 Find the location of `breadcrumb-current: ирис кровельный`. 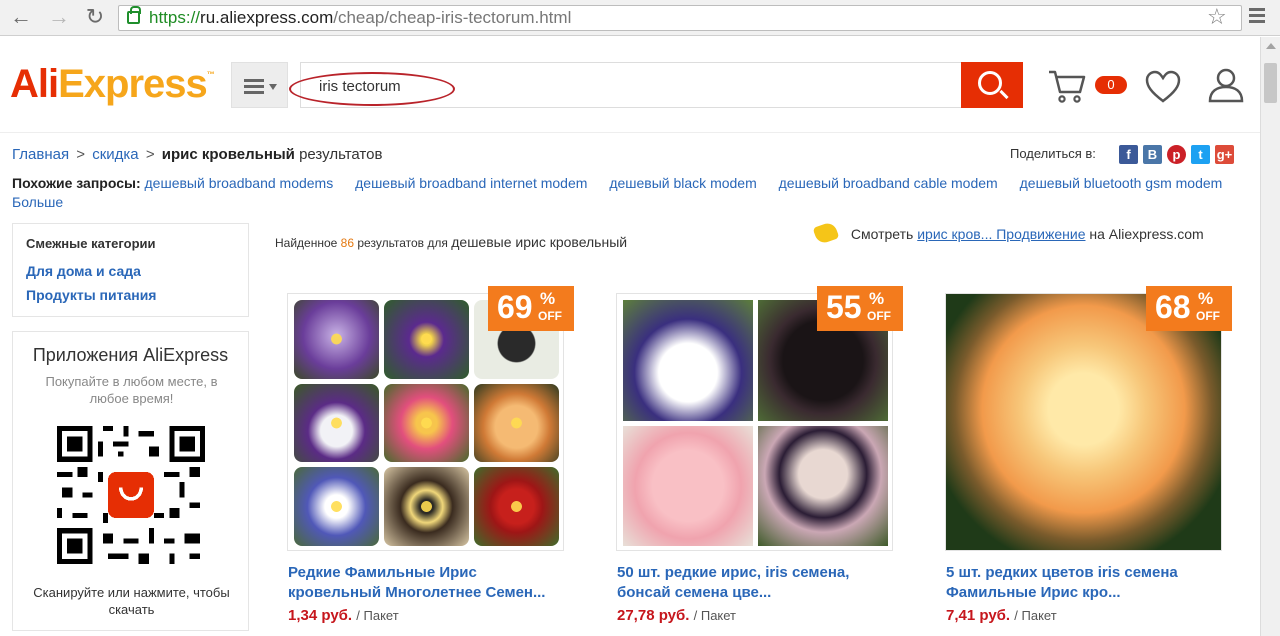

breadcrumb-current: ирис кровельный is located at coordinates (228, 154).